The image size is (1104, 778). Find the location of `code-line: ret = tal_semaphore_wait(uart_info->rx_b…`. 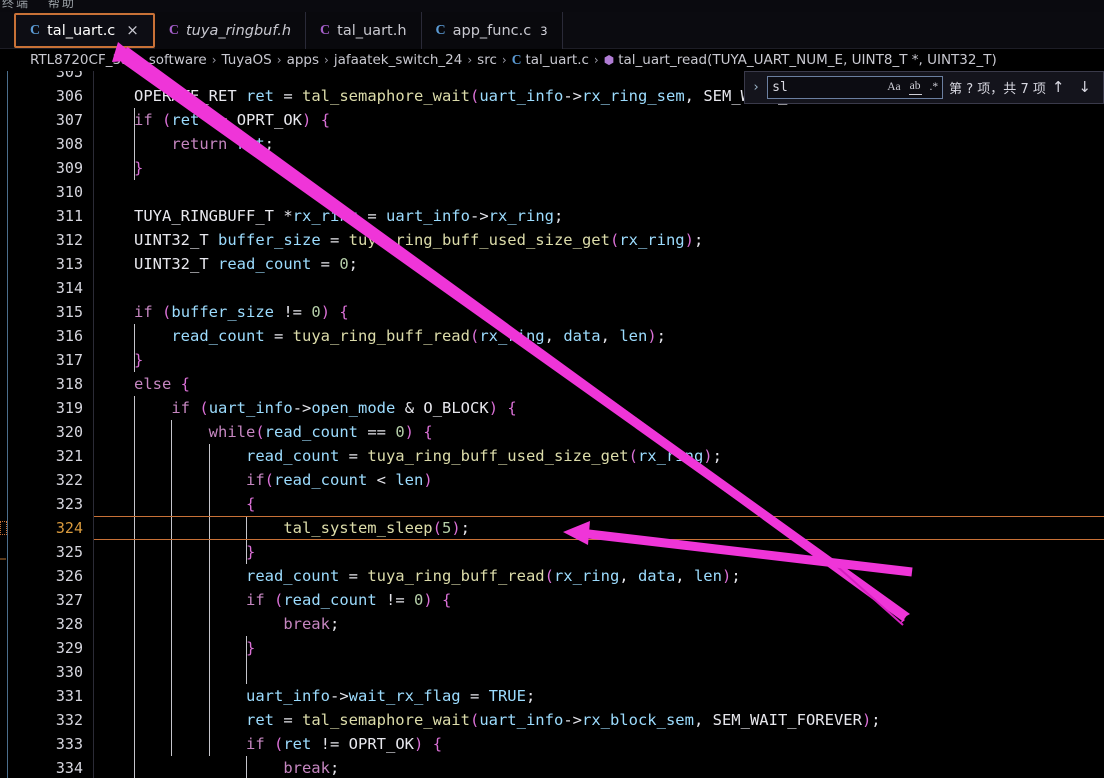

code-line: ret = tal_semaphore_wait(uart_info->rx_b… is located at coordinates (507, 720).